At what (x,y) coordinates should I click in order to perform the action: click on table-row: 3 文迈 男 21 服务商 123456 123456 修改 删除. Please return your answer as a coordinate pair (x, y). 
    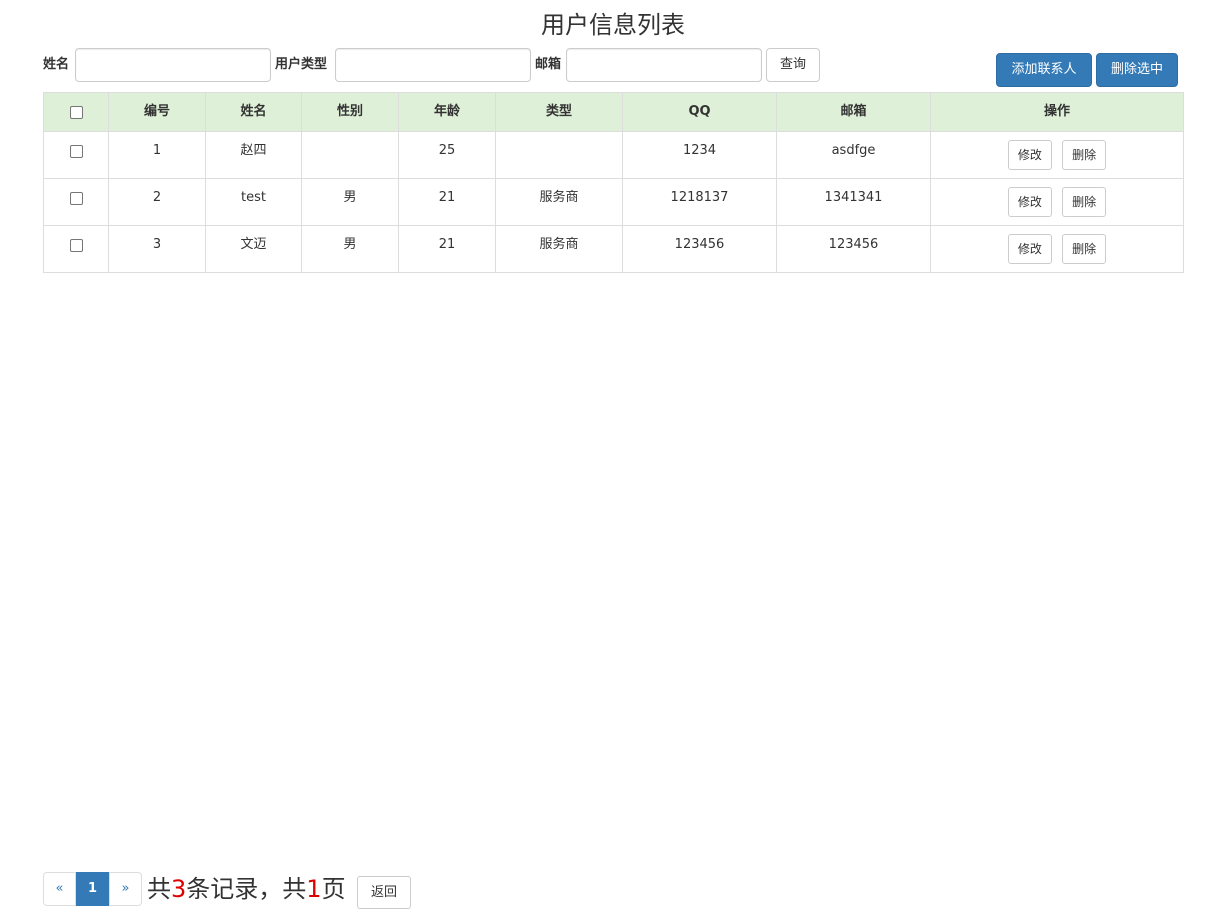
    Looking at the image, I should click on (613, 249).